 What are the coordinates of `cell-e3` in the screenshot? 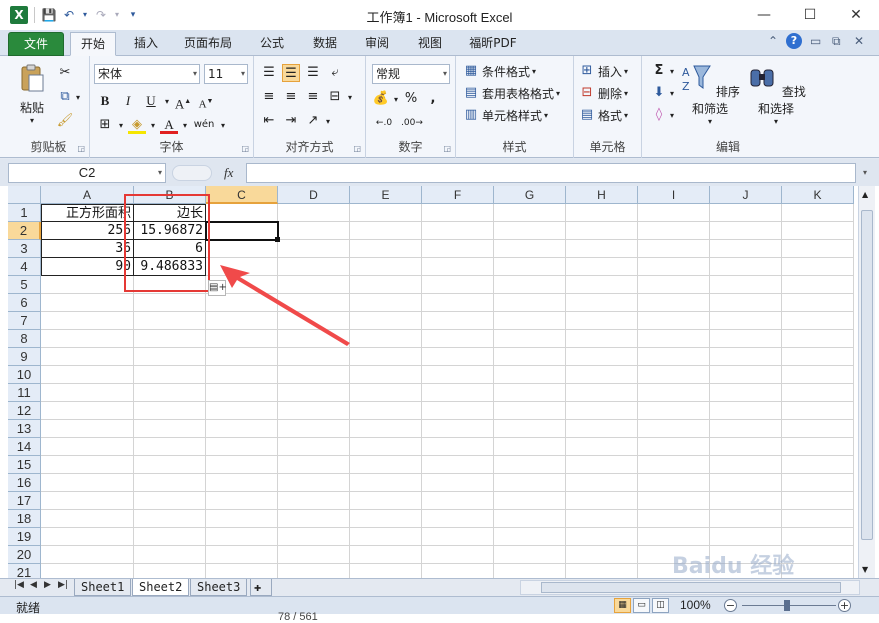 It's located at (386, 249).